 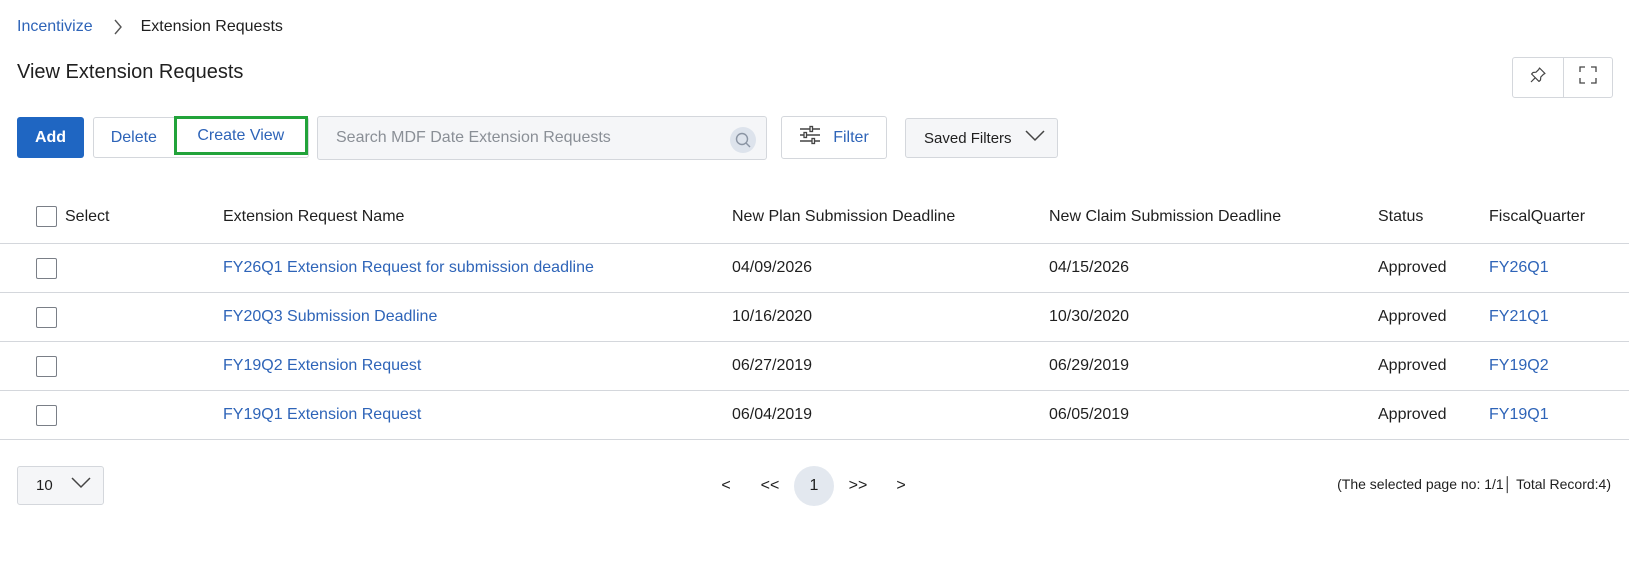 What do you see at coordinates (330, 317) in the screenshot?
I see `request-name-link: FY20Q3 Submission Deadline` at bounding box center [330, 317].